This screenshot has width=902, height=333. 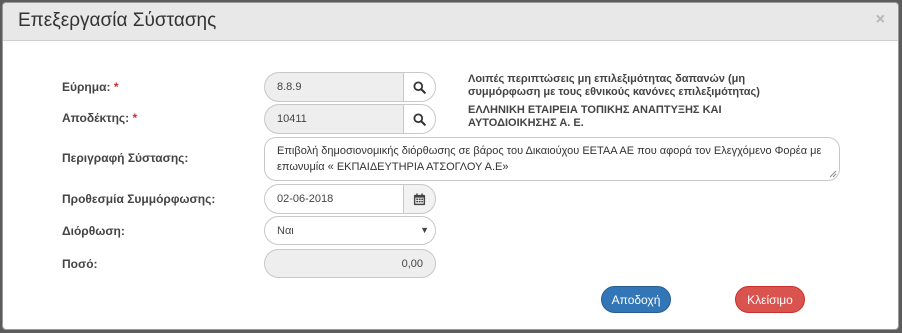 I want to click on amount-input: 0,00, so click(x=350, y=263).